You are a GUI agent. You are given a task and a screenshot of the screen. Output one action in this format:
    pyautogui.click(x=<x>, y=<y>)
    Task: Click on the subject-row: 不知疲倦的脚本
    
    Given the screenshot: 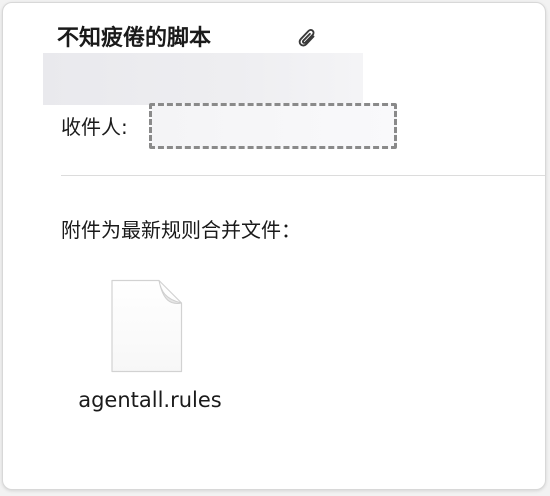 What is the action you would take?
    pyautogui.click(x=207, y=39)
    